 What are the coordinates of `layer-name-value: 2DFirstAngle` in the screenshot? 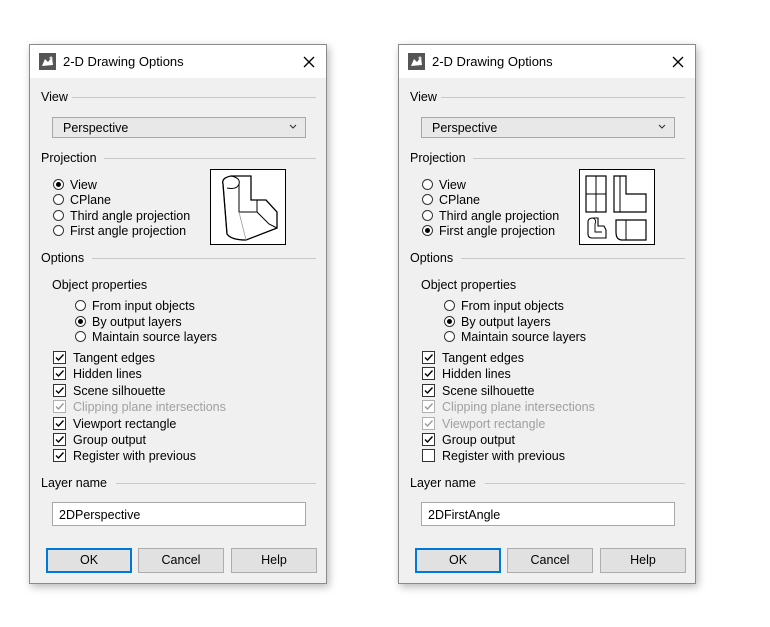 It's located at (464, 515).